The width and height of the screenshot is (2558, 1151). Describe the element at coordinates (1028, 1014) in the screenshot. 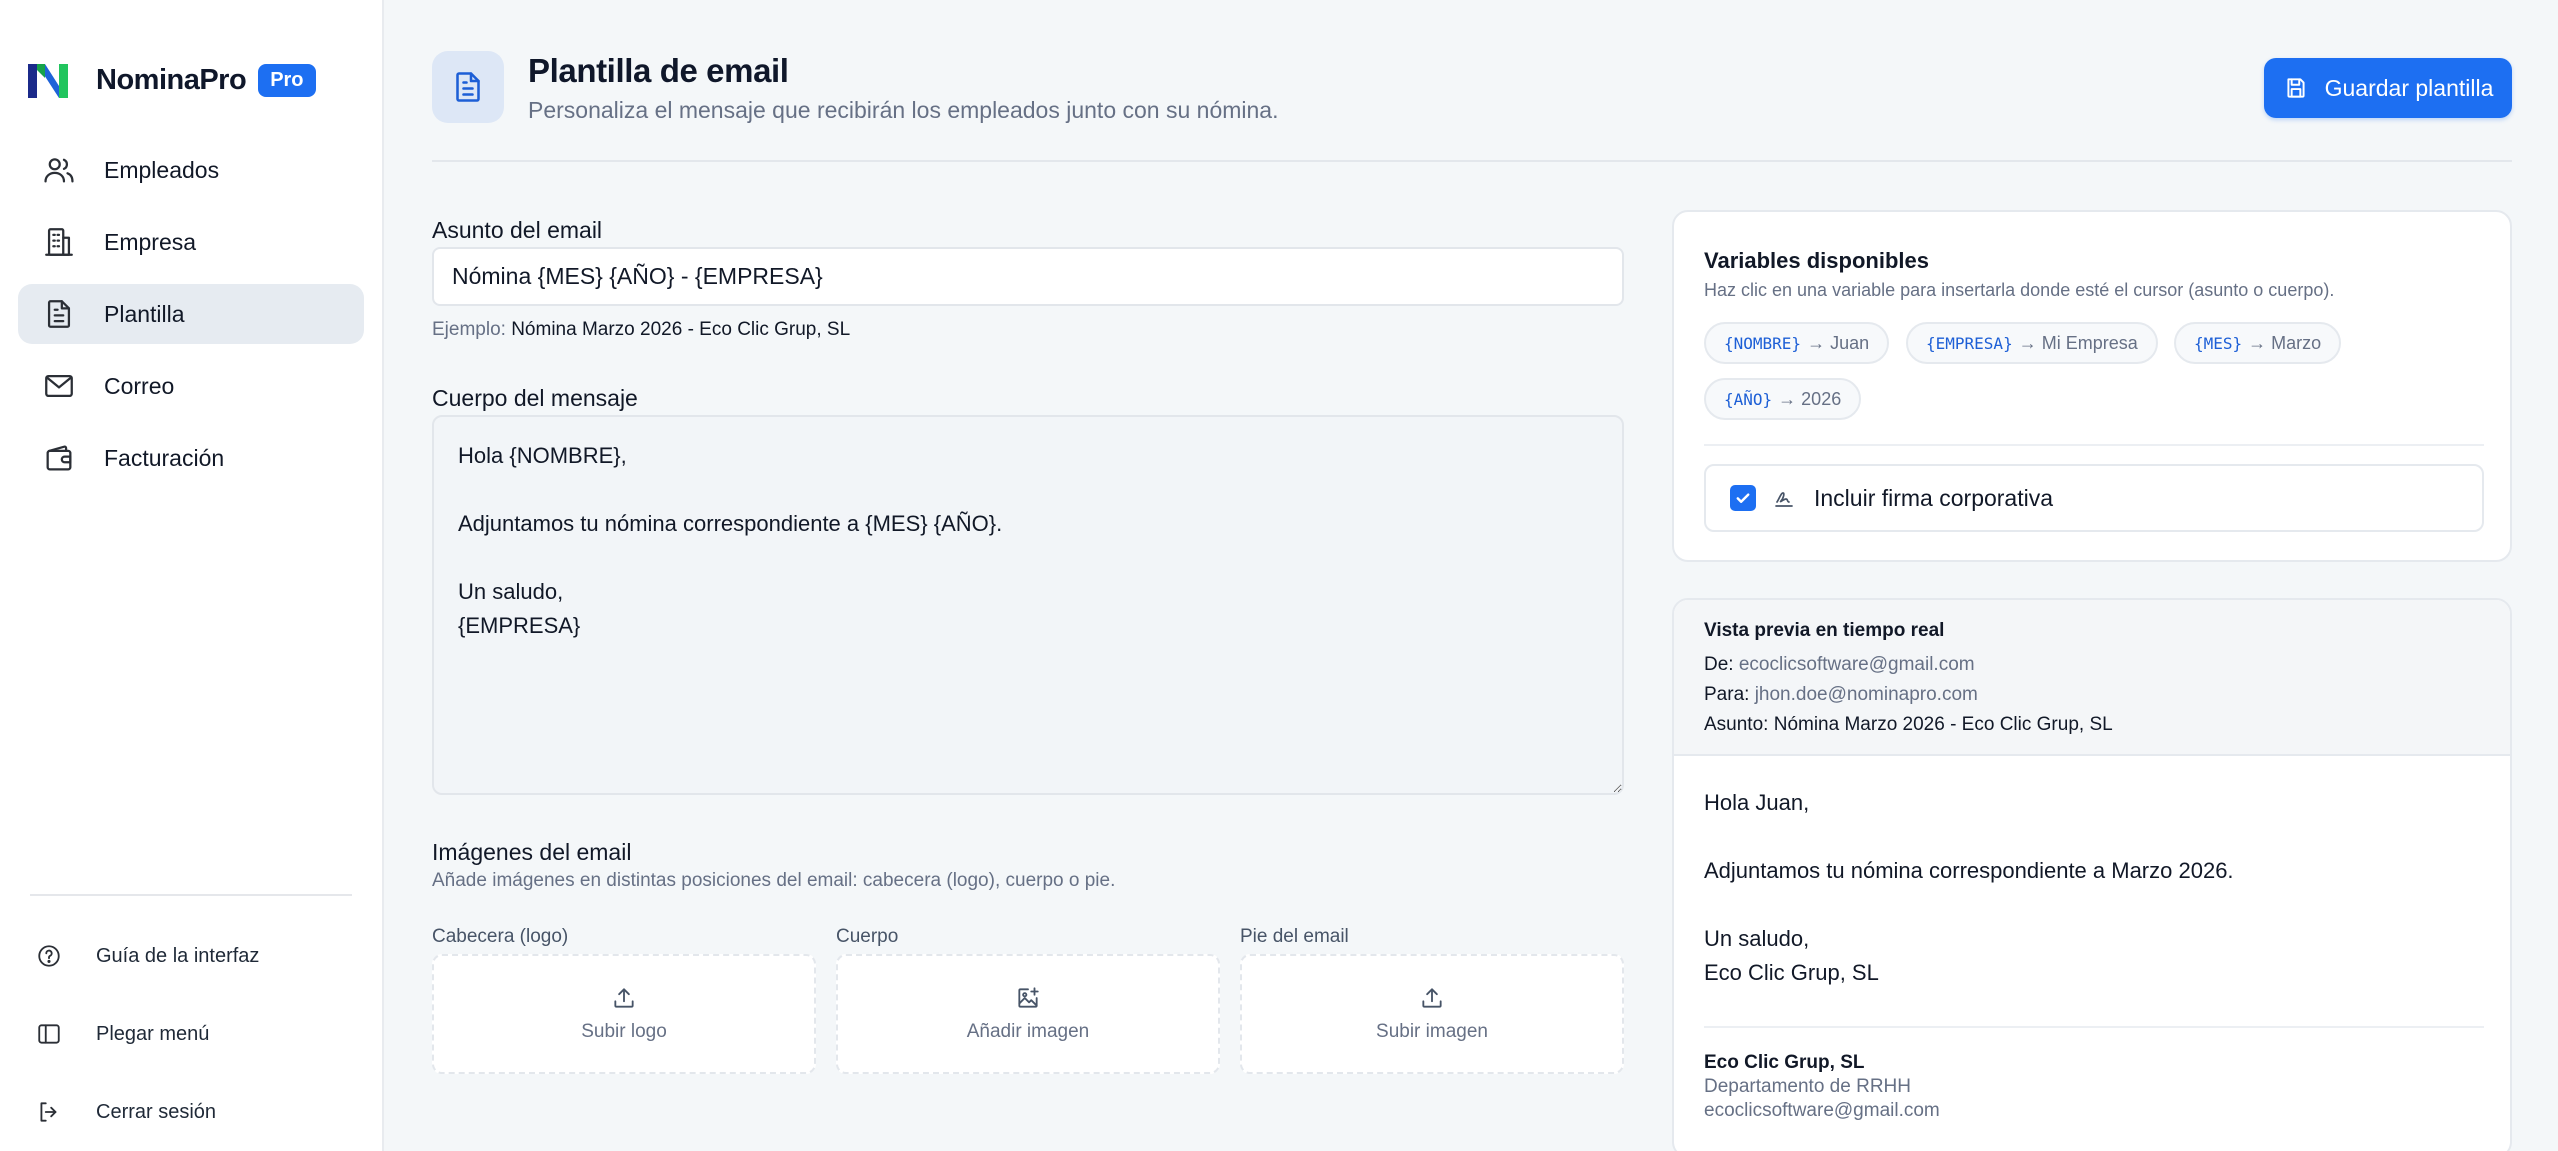

I see `add-body-image-dropzone: Añadir imagen` at that location.